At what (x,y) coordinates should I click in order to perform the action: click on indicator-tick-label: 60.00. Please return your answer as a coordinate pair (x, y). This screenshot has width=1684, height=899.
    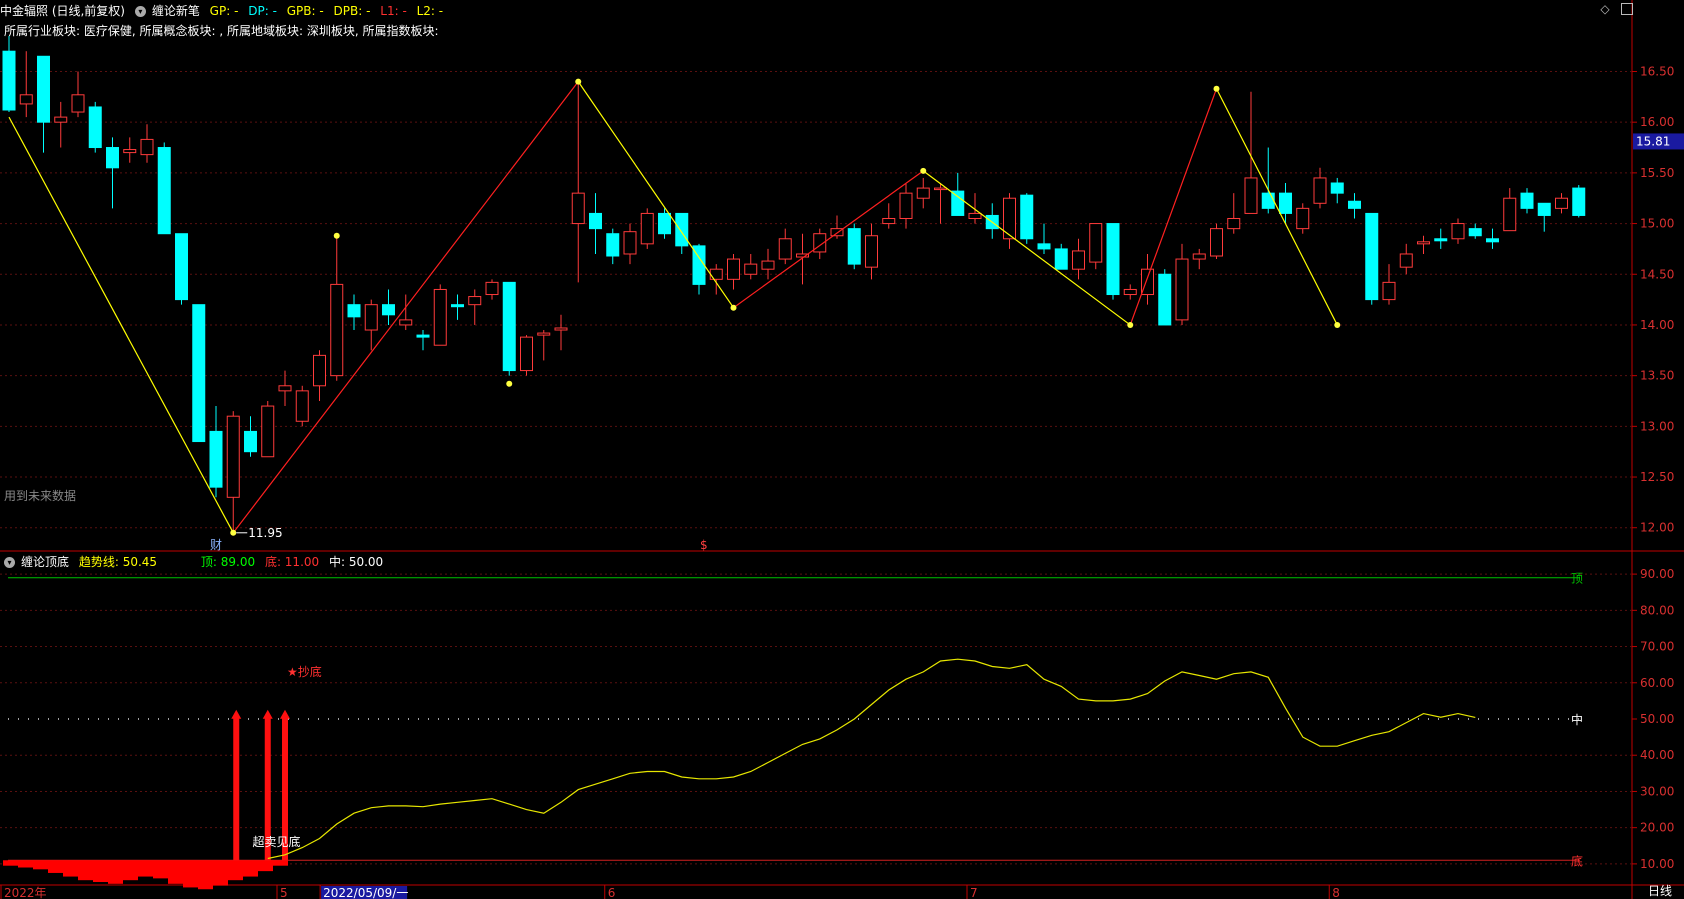
    Looking at the image, I should click on (1657, 683).